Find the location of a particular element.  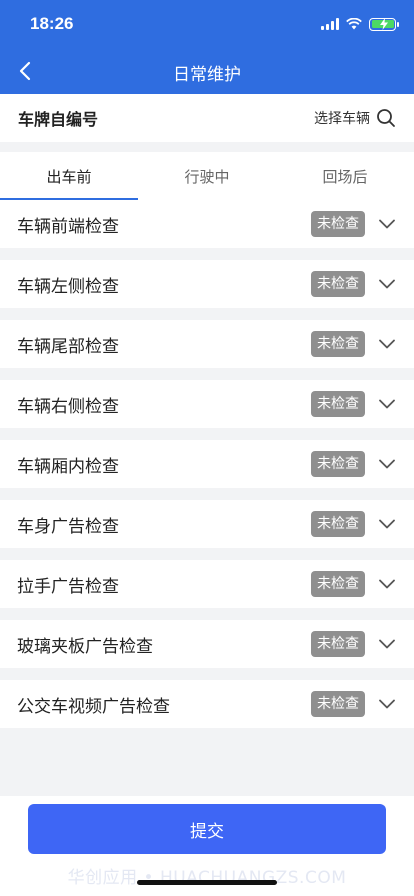

tab-in-transit: 行驶中 is located at coordinates (207, 176).